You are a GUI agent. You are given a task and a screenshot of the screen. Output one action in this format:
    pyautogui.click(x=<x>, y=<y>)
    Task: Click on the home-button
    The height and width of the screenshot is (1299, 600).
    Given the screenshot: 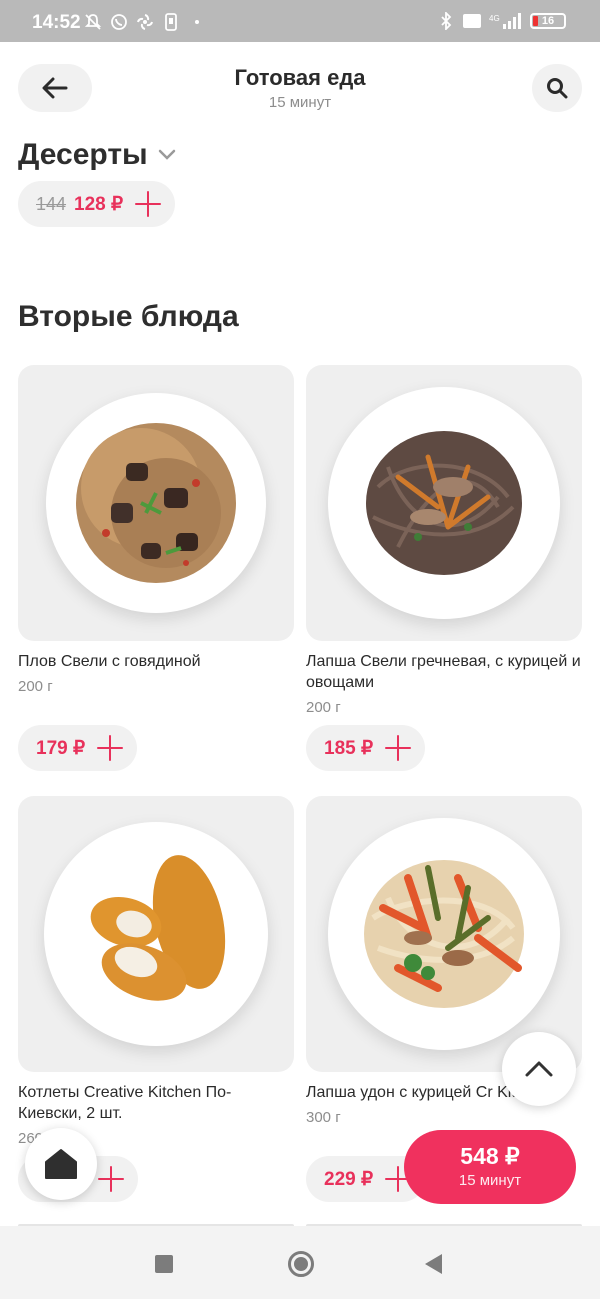 What is the action you would take?
    pyautogui.click(x=61, y=1164)
    